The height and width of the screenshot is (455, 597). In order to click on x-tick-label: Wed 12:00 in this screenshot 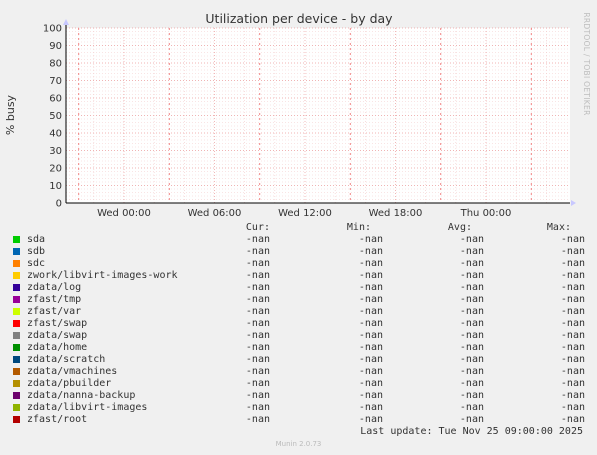, I will do `click(305, 213)`.